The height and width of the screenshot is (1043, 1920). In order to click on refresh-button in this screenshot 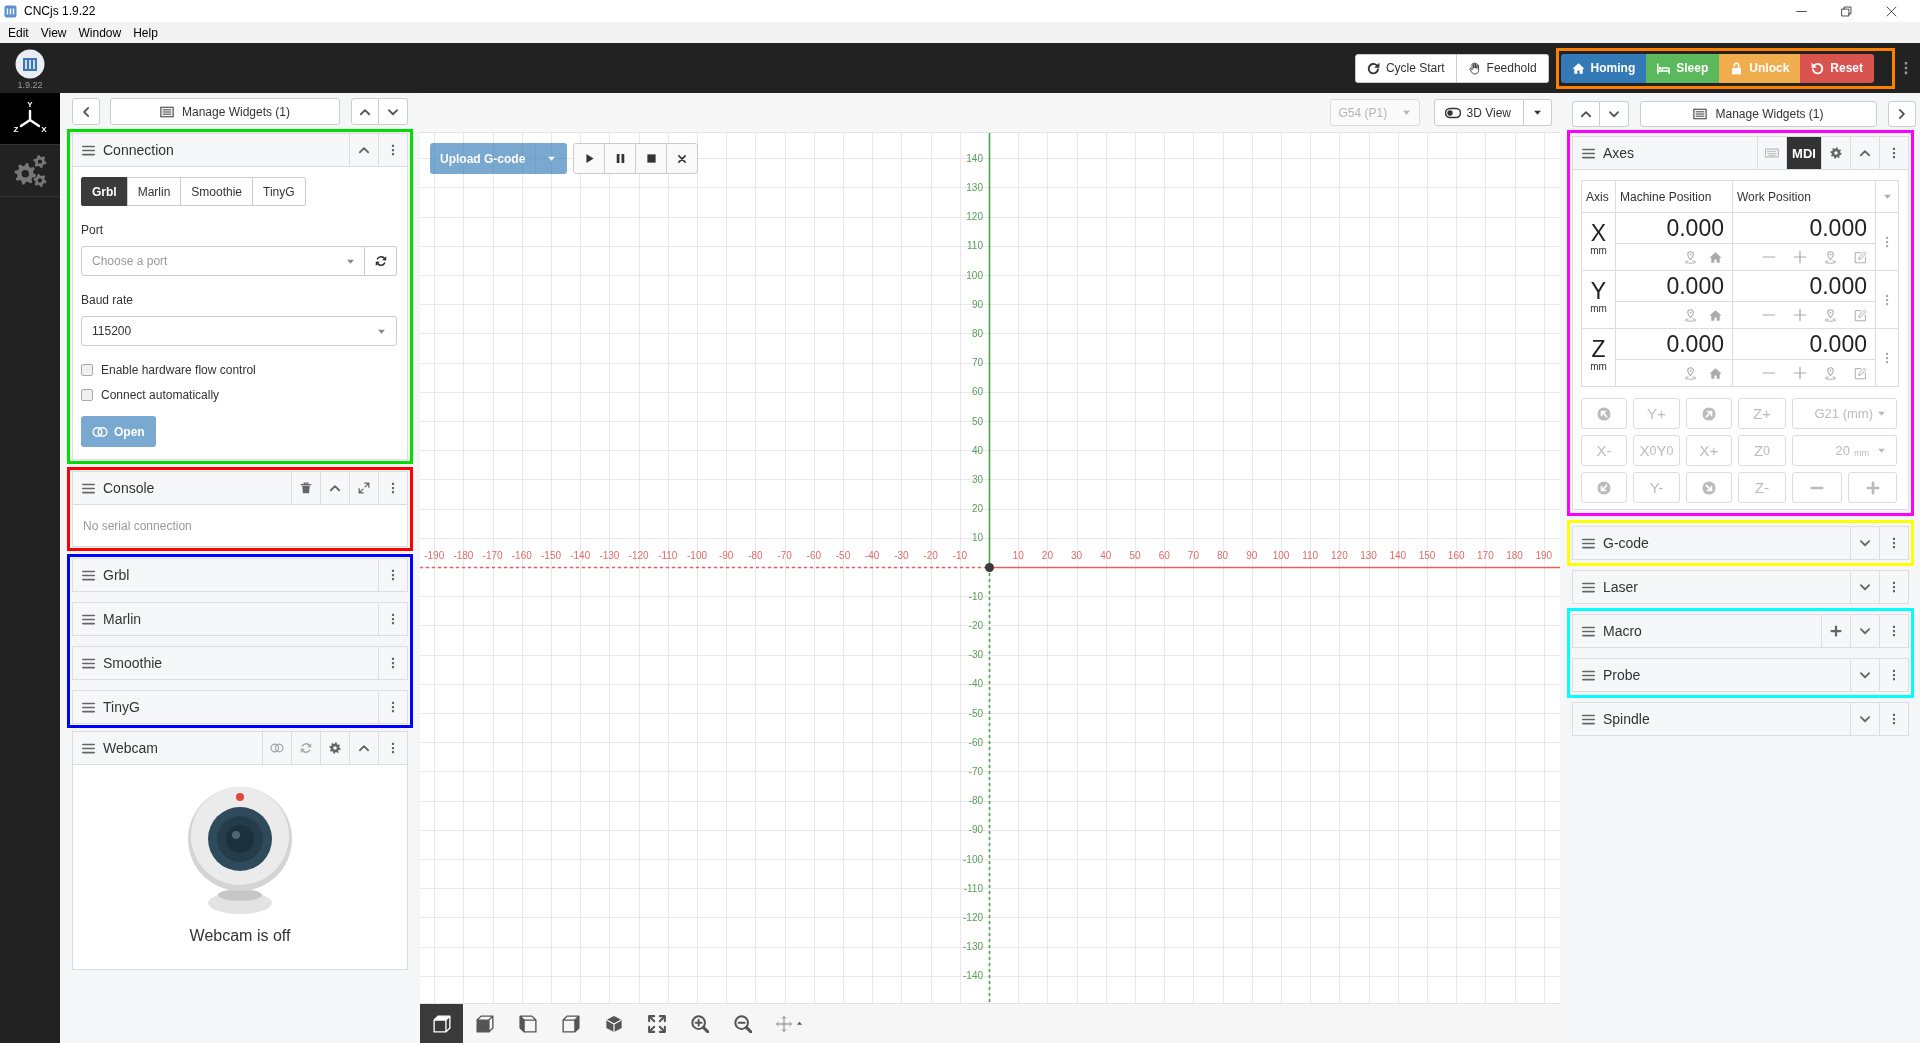, I will do `click(381, 261)`.